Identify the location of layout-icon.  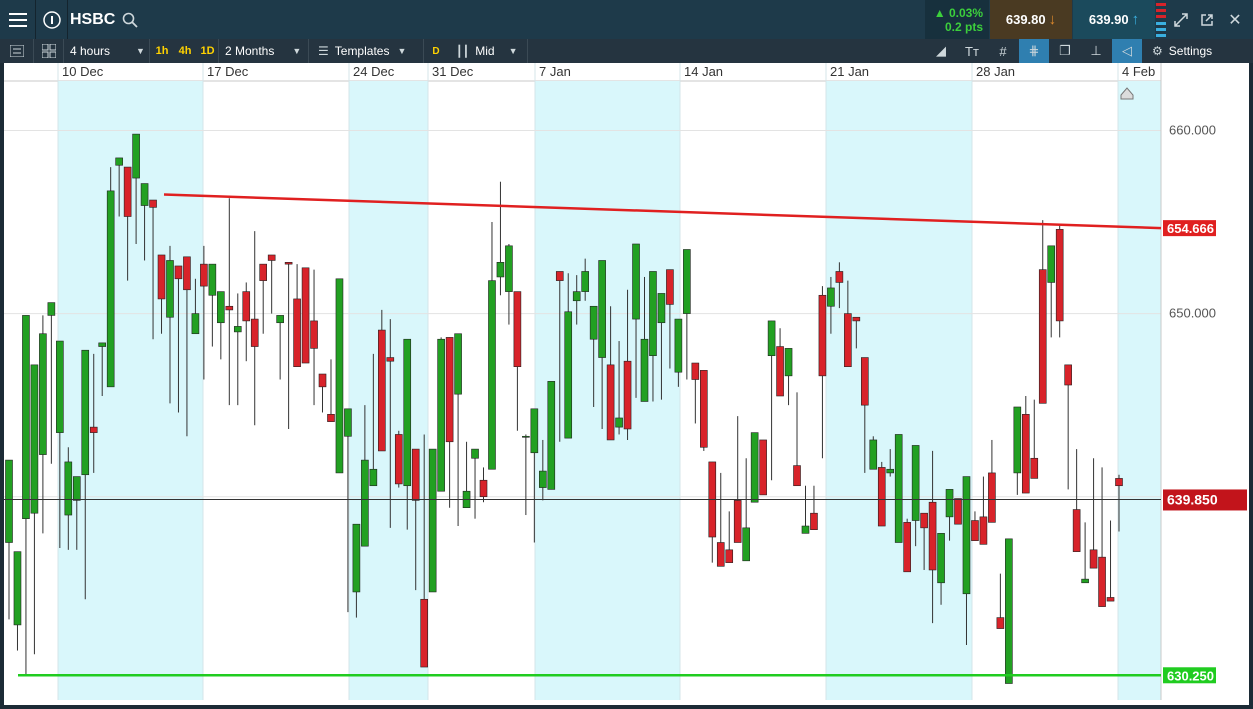
(49, 51).